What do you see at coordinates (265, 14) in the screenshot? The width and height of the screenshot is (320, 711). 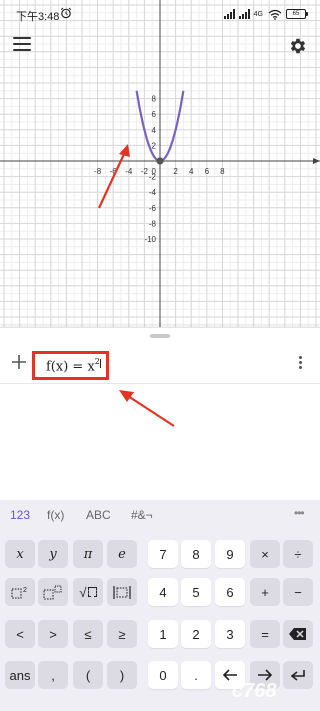 I see `status-indicators: 4G 65` at bounding box center [265, 14].